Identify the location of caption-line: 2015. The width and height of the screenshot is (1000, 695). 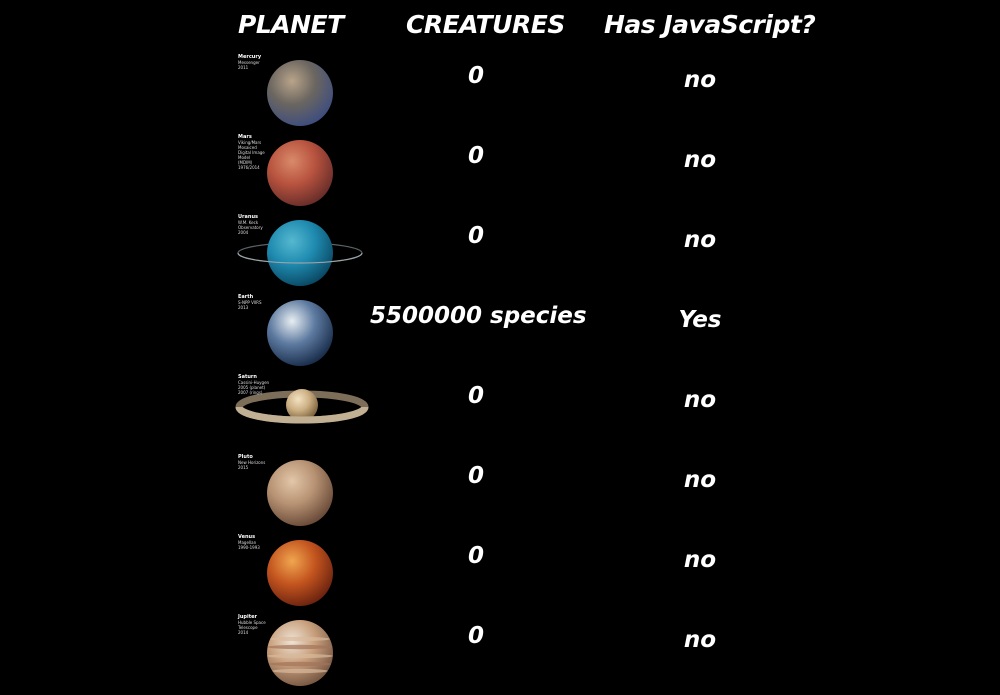
(243, 467).